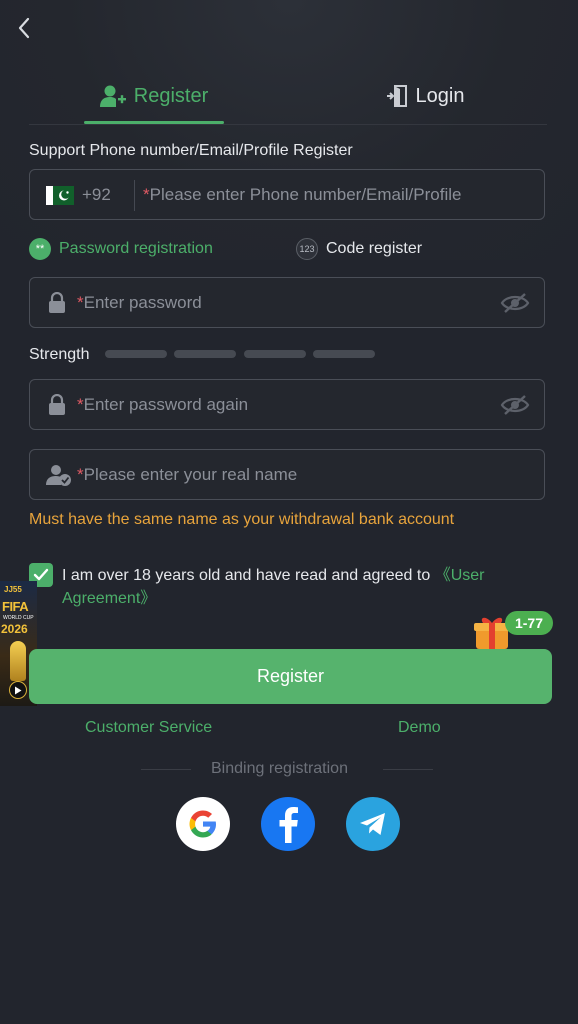 The width and height of the screenshot is (578, 1024). Describe the element at coordinates (288, 124) in the screenshot. I see `tab-divider` at that location.